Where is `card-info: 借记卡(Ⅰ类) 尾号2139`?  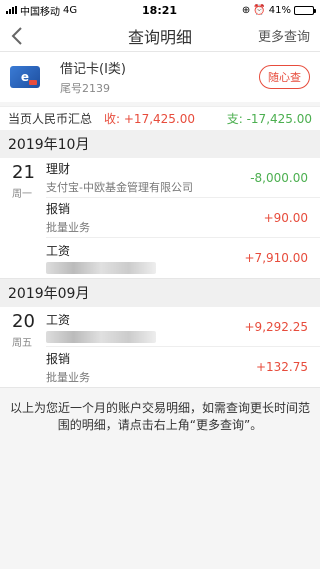
card-info: 借记卡(Ⅰ类) 尾号2139 is located at coordinates (159, 77).